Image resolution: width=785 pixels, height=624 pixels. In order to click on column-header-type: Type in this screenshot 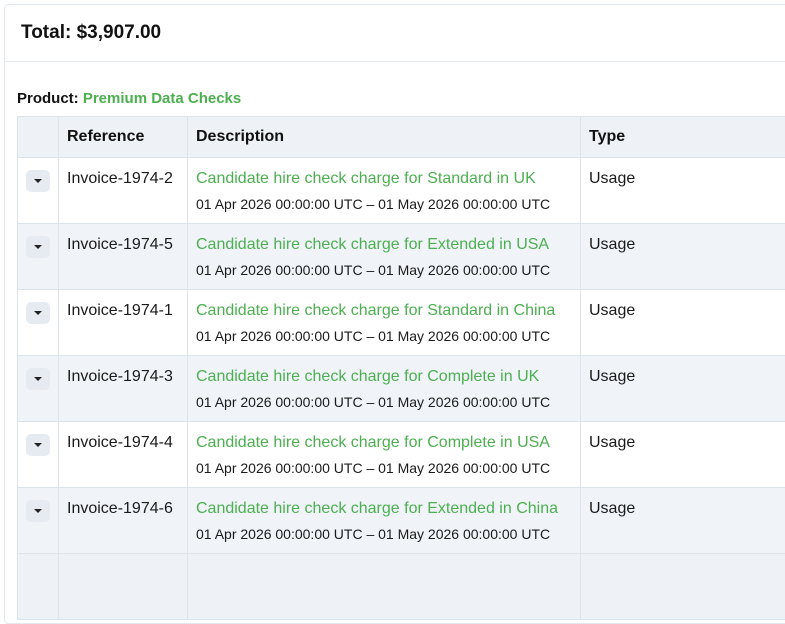, I will do `click(683, 137)`.